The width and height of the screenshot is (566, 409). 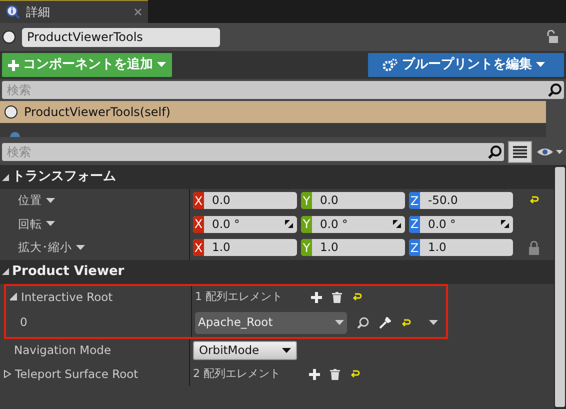 What do you see at coordinates (461, 247) in the screenshot?
I see `number-field: Z 1.0` at bounding box center [461, 247].